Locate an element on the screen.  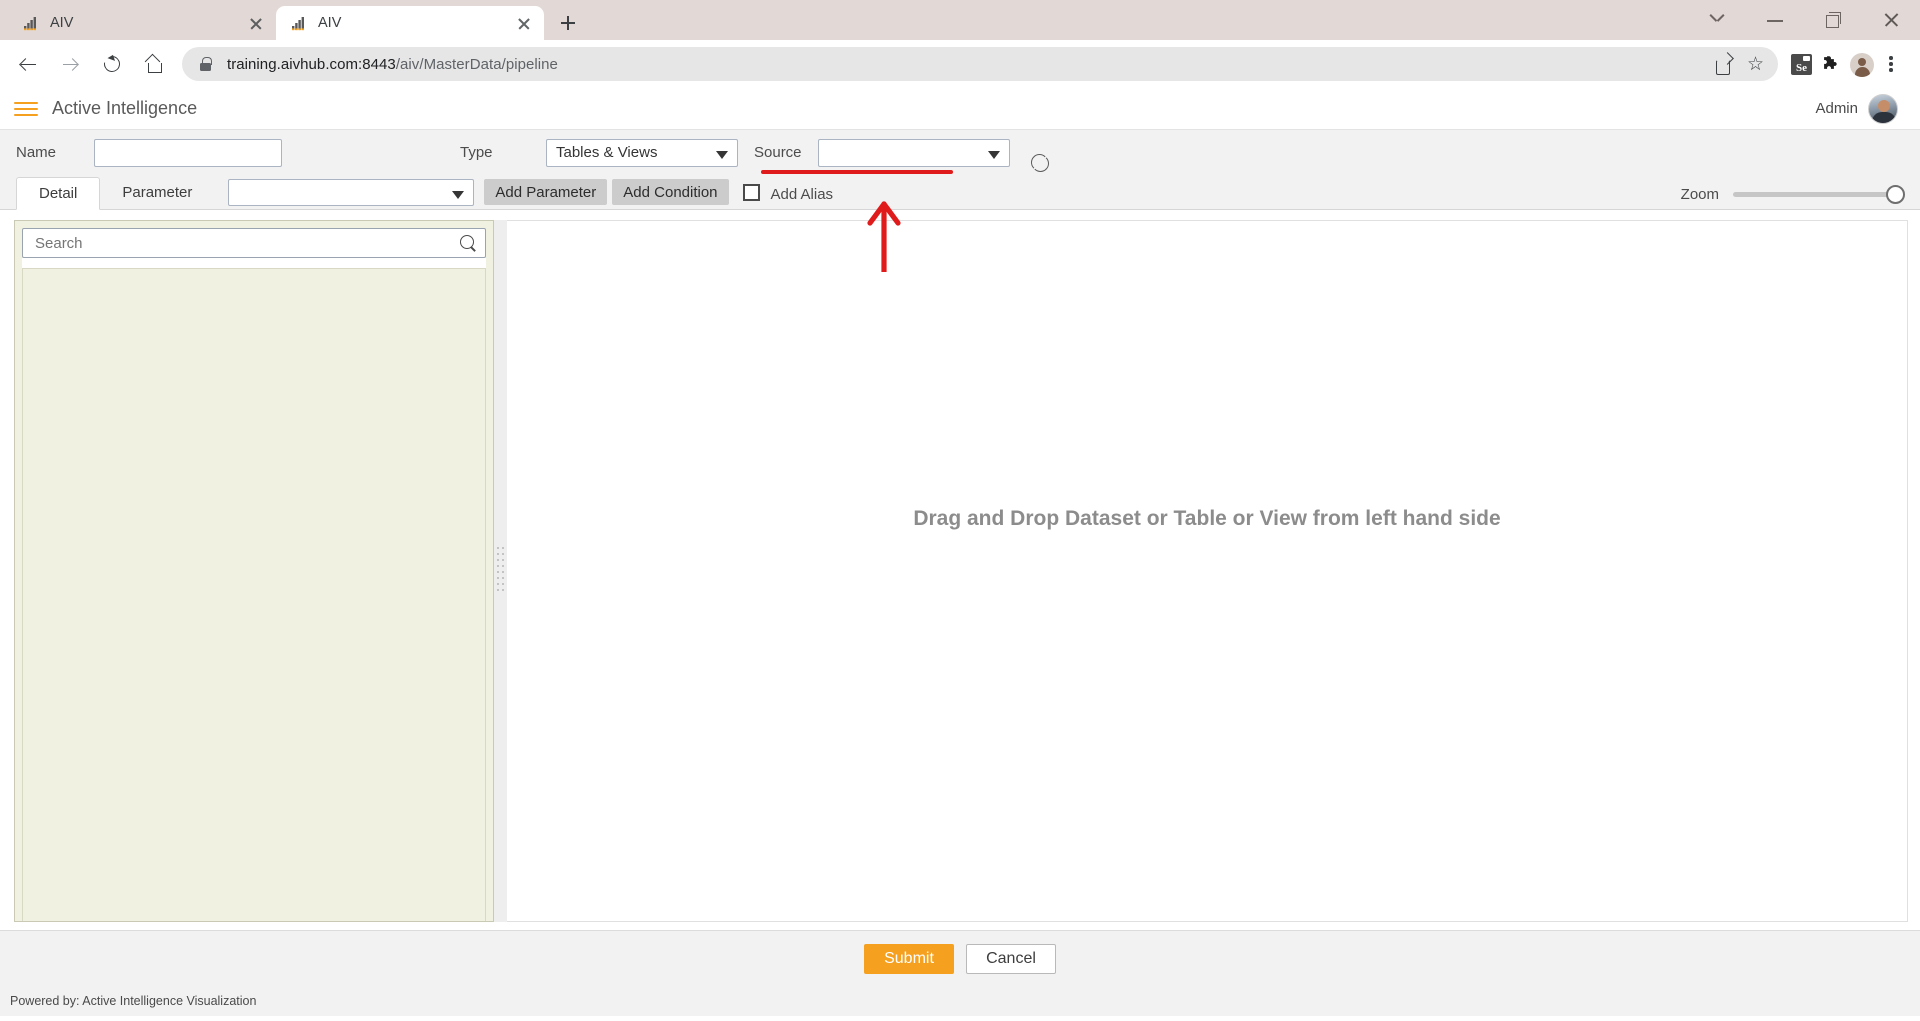
annotation-underline is located at coordinates (857, 172).